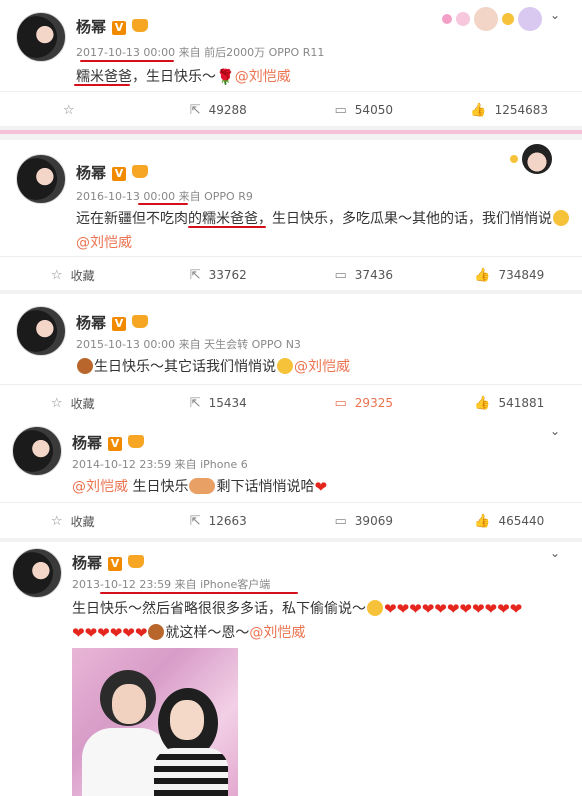 This screenshot has height=796, width=582. I want to click on post-text-line1: 生日快乐～然后省略很很多多话，私下偷偷说～ ❤❤❤❤❤❤❤❤❤❤❤, so click(297, 609).